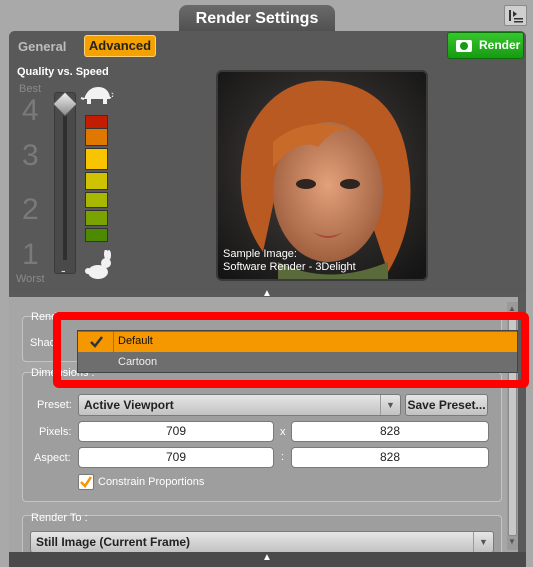 This screenshot has width=533, height=567. Describe the element at coordinates (239, 405) in the screenshot. I see `preset-select: Active Viewport ▼` at that location.